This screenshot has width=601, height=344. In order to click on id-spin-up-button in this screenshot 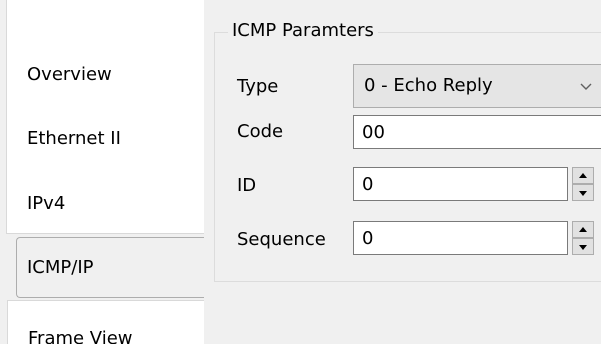, I will do `click(583, 175)`.